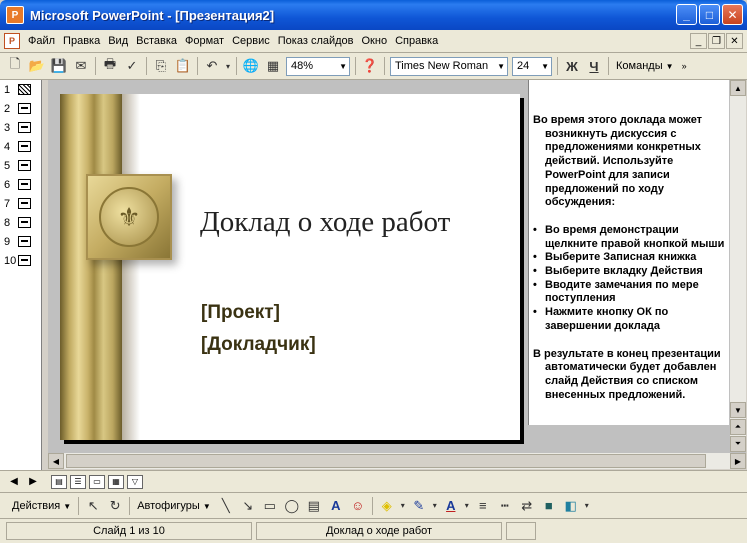  I want to click on outline-slide-number: 1, so click(7, 89).